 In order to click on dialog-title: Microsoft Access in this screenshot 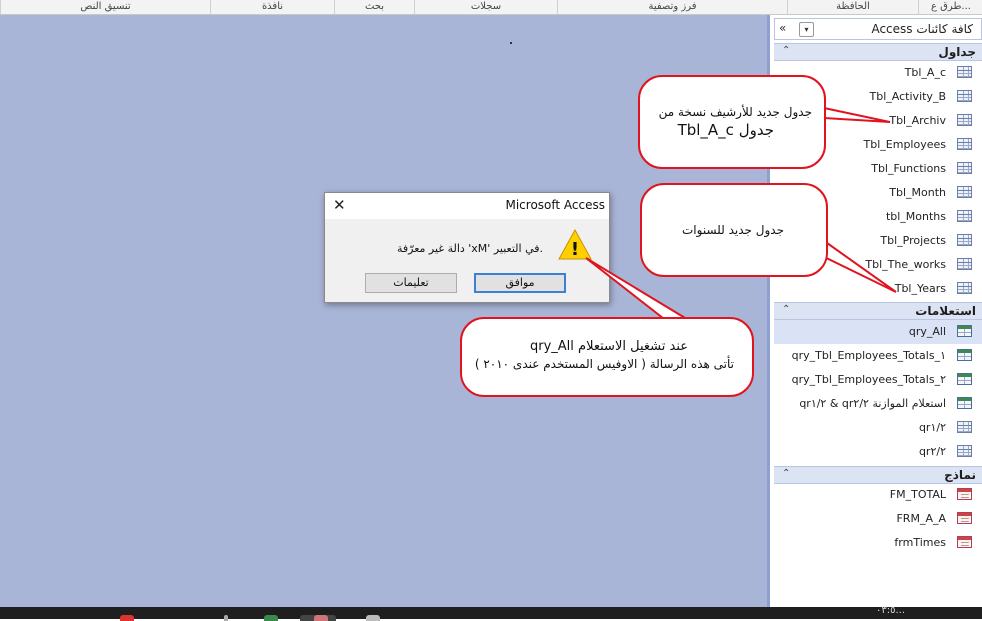, I will do `click(555, 205)`.